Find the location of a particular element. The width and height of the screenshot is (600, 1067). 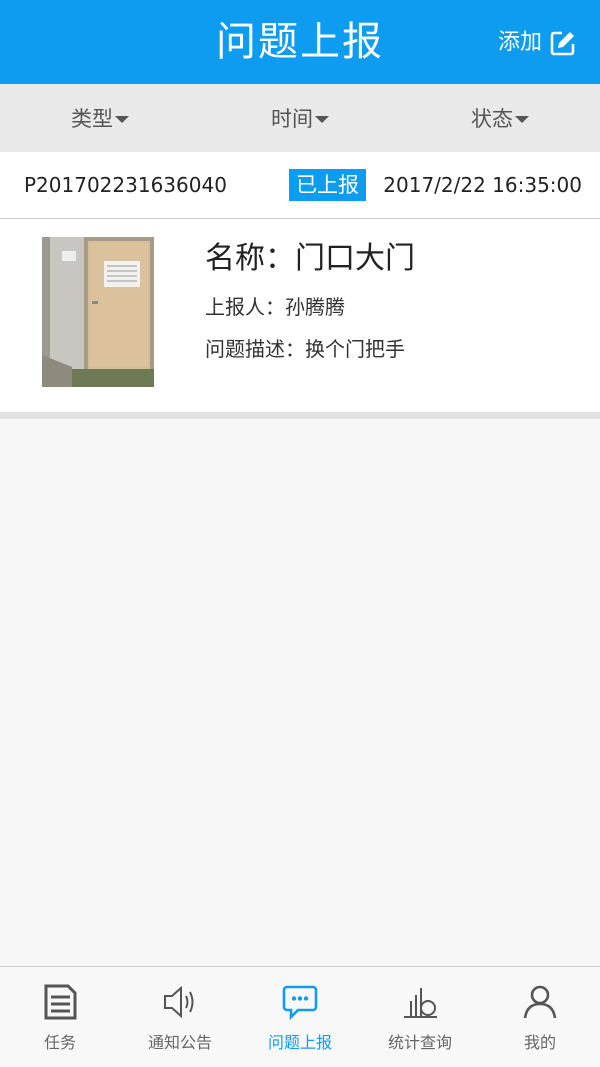

report-reporter: 上报人：孙腾腾 is located at coordinates (275, 307).